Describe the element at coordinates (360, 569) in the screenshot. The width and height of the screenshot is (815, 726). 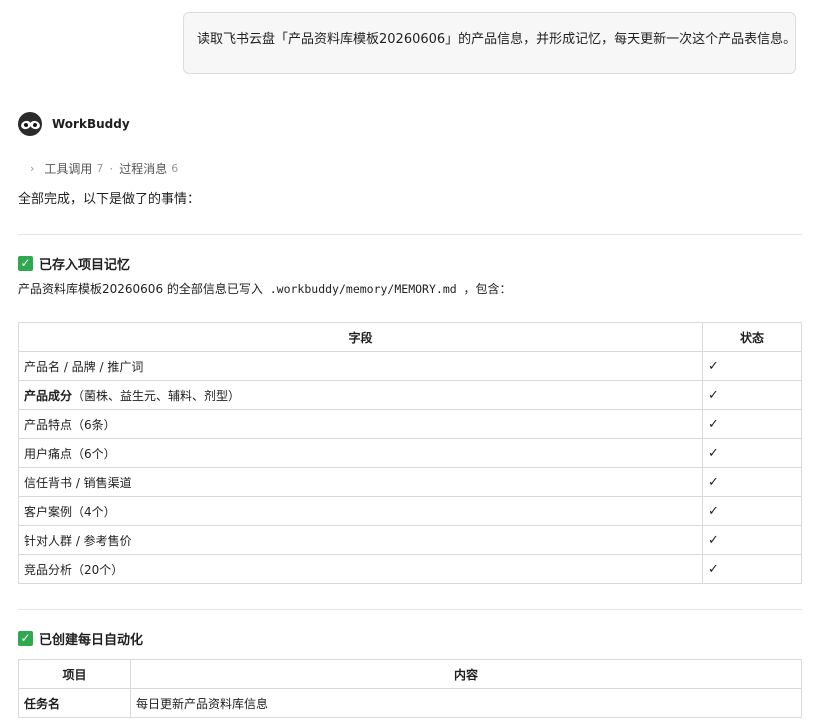
I see `field-cell: 竞品分析（20个）` at that location.